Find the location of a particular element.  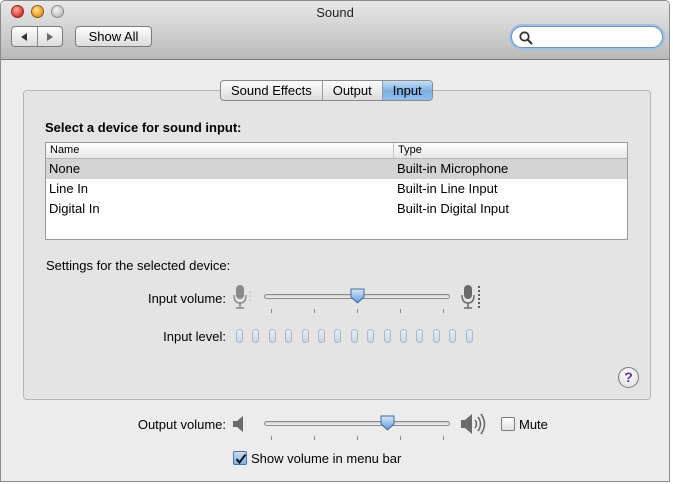

device-list-heading: Select a device for sound input: is located at coordinates (143, 127).